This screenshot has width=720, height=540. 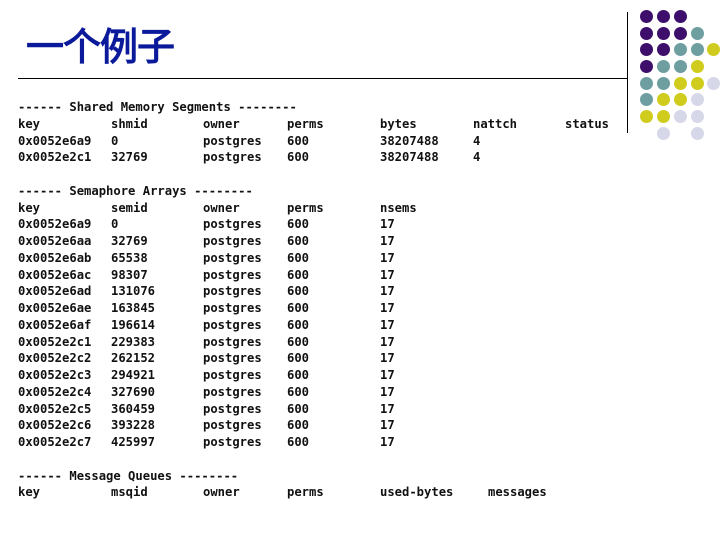 I want to click on column-headers-message-queues-cell: used-bytes, so click(x=417, y=492).